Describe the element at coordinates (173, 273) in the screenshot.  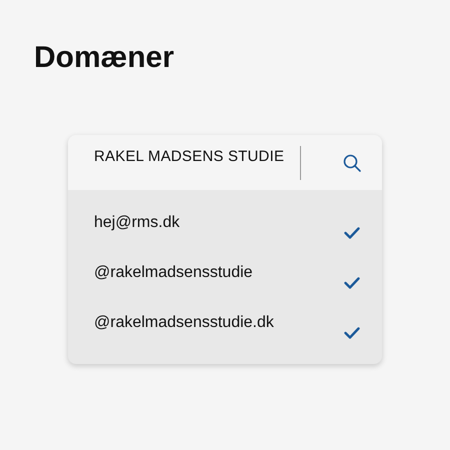
I see `domain-name: @rakelmadsensstudie` at that location.